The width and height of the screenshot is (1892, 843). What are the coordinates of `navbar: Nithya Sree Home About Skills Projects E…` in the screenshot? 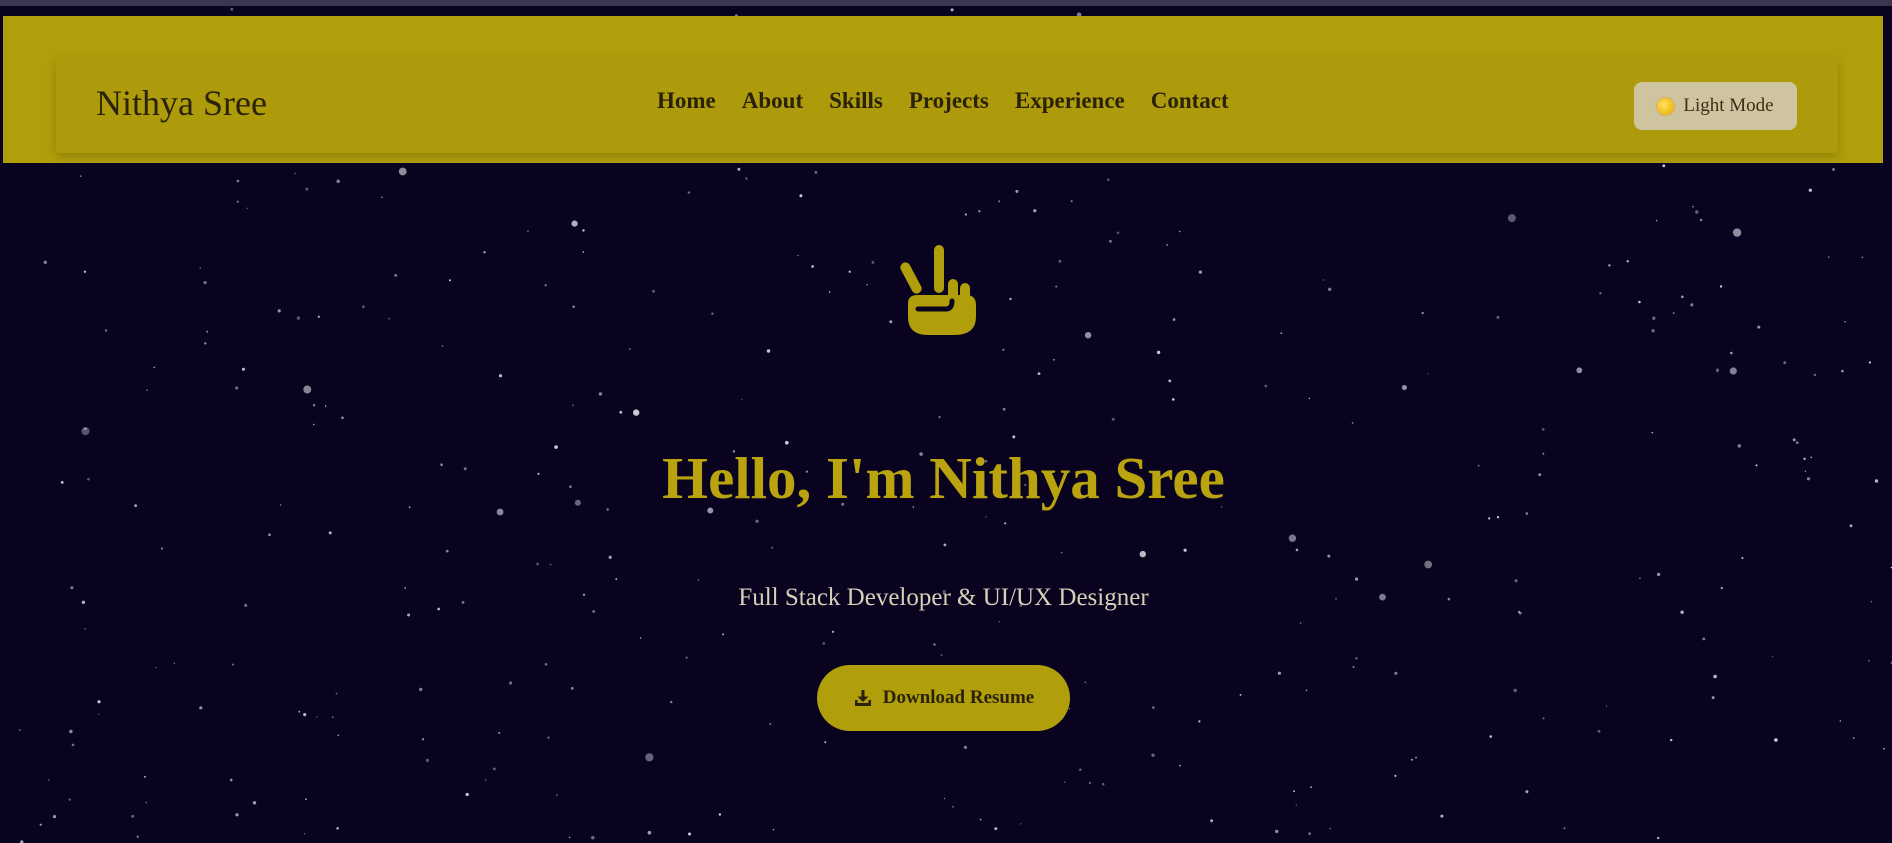 It's located at (947, 105).